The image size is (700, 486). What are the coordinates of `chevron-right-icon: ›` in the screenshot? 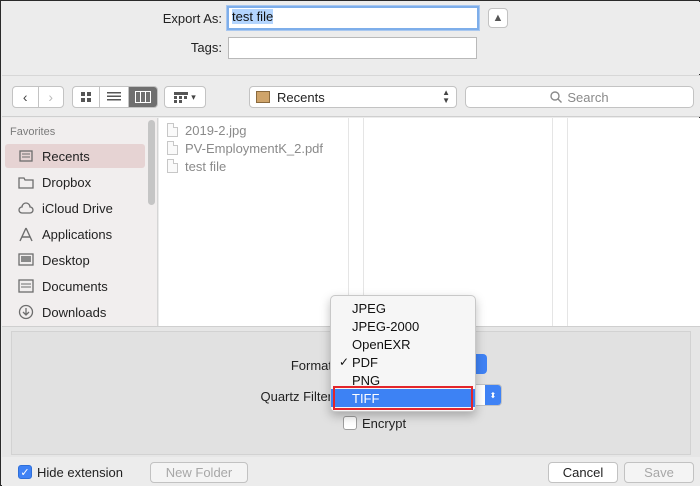 It's located at (51, 97).